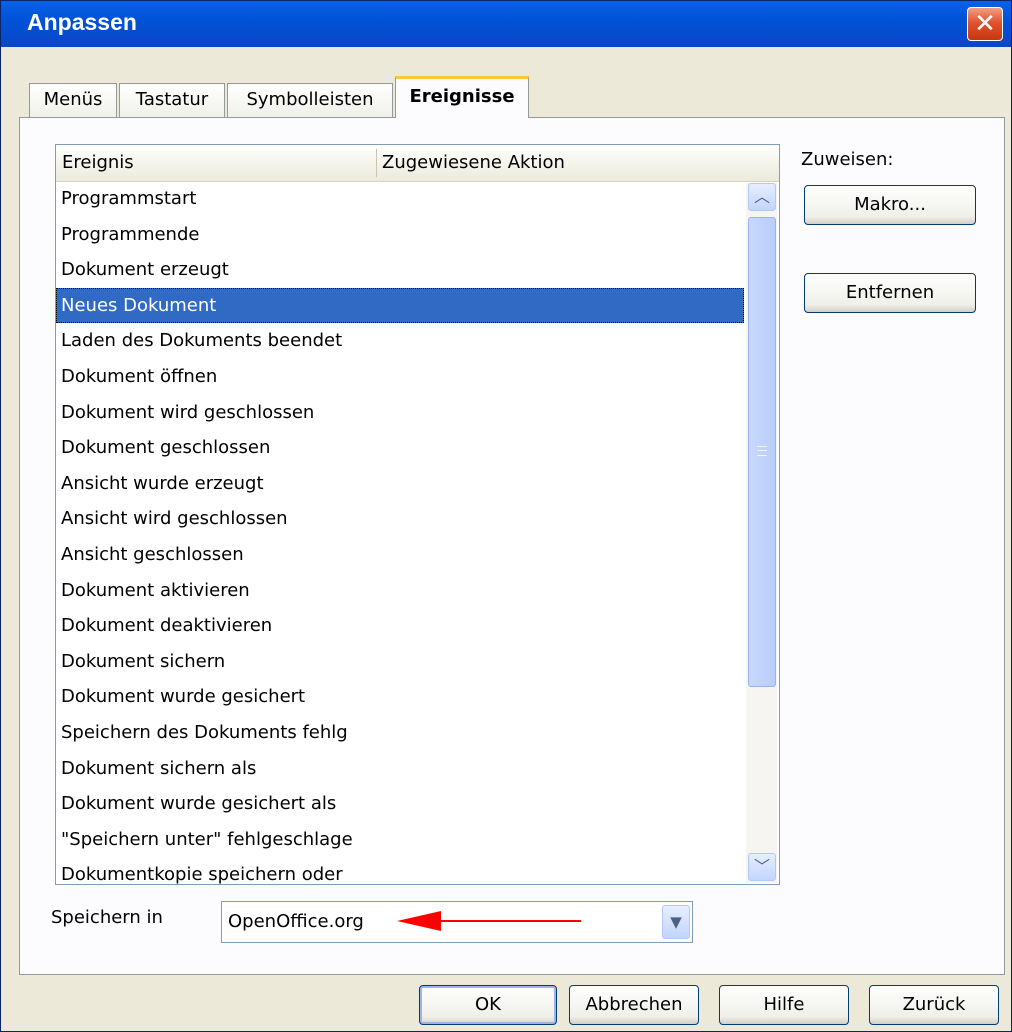 The image size is (1012, 1032). I want to click on list-item: Dokument wird geschlossen, so click(400, 413).